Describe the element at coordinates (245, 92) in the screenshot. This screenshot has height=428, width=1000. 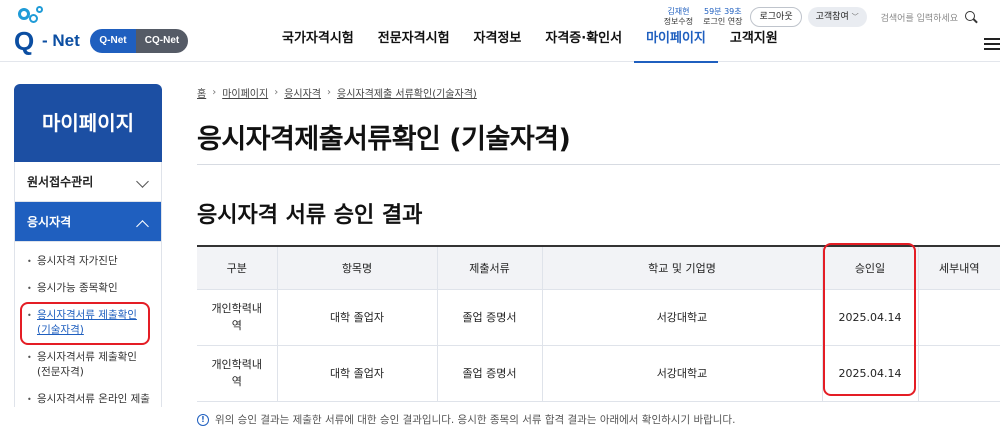
I see `breadcrumb-mypage: 마이페이지` at that location.